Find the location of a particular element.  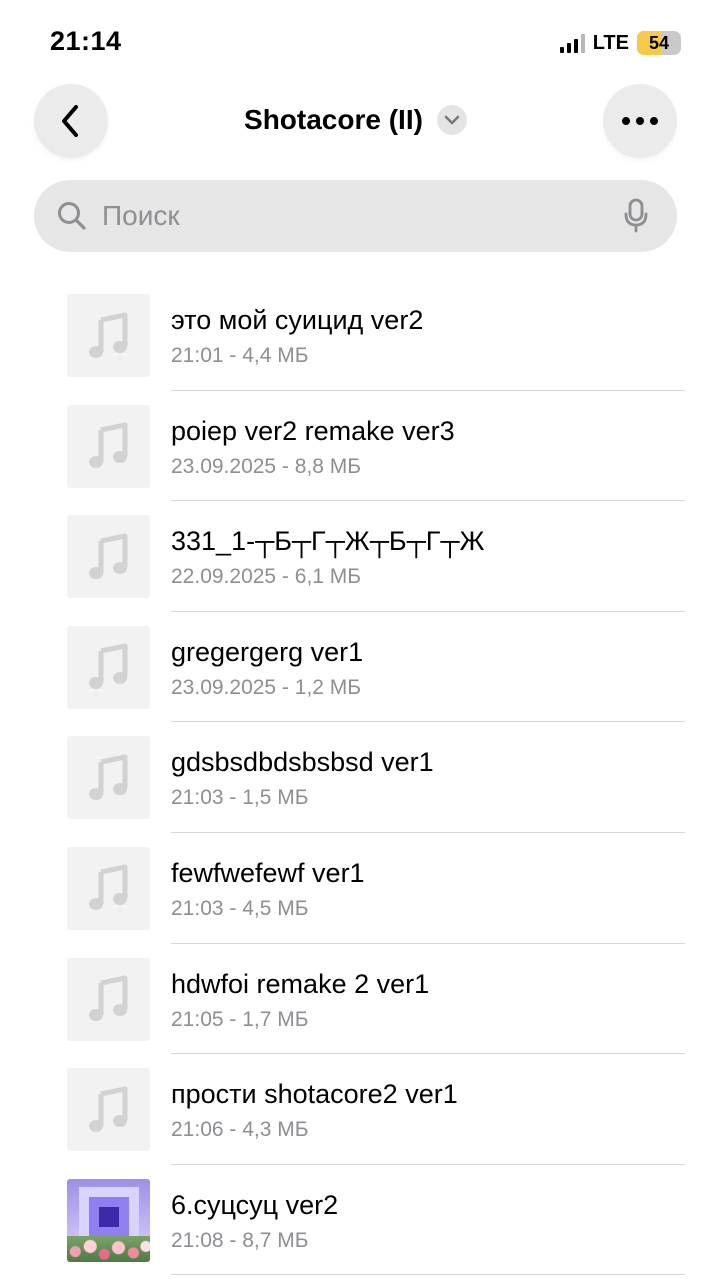

file-name: fewfwefewf ver1 is located at coordinates (268, 872).